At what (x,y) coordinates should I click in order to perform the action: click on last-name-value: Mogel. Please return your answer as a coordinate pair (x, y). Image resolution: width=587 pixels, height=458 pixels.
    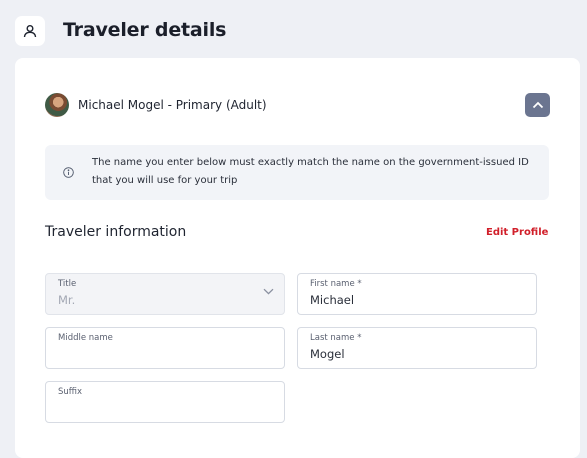
    Looking at the image, I should click on (327, 354).